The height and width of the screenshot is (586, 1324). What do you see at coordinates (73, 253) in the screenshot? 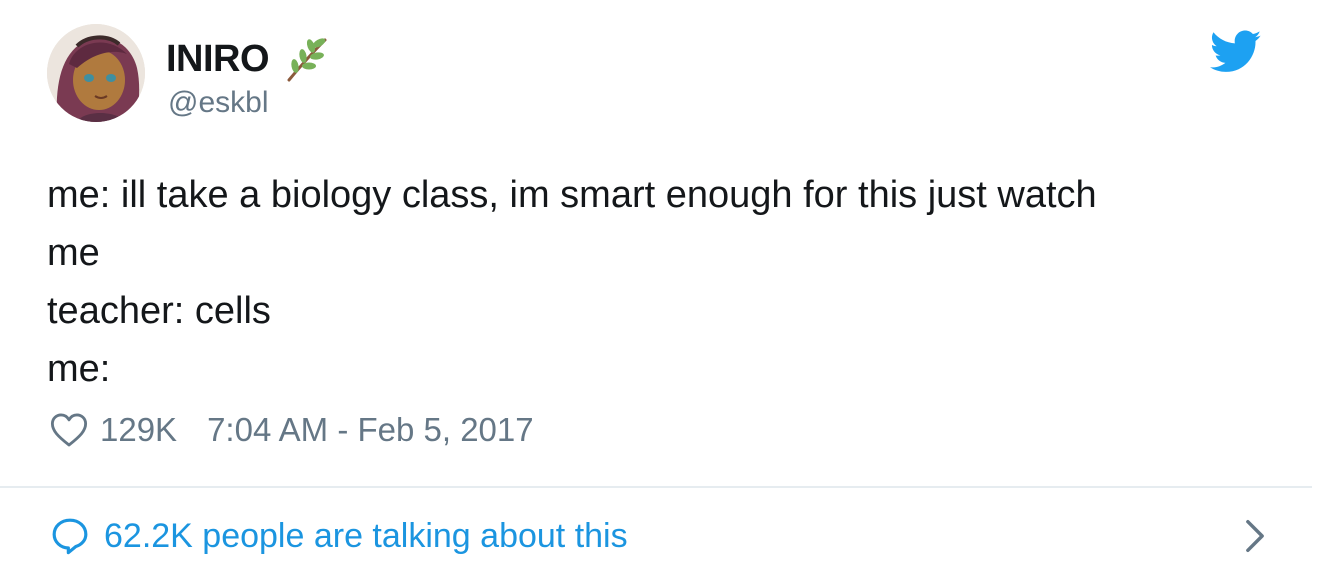
I see `tweet-line: me` at bounding box center [73, 253].